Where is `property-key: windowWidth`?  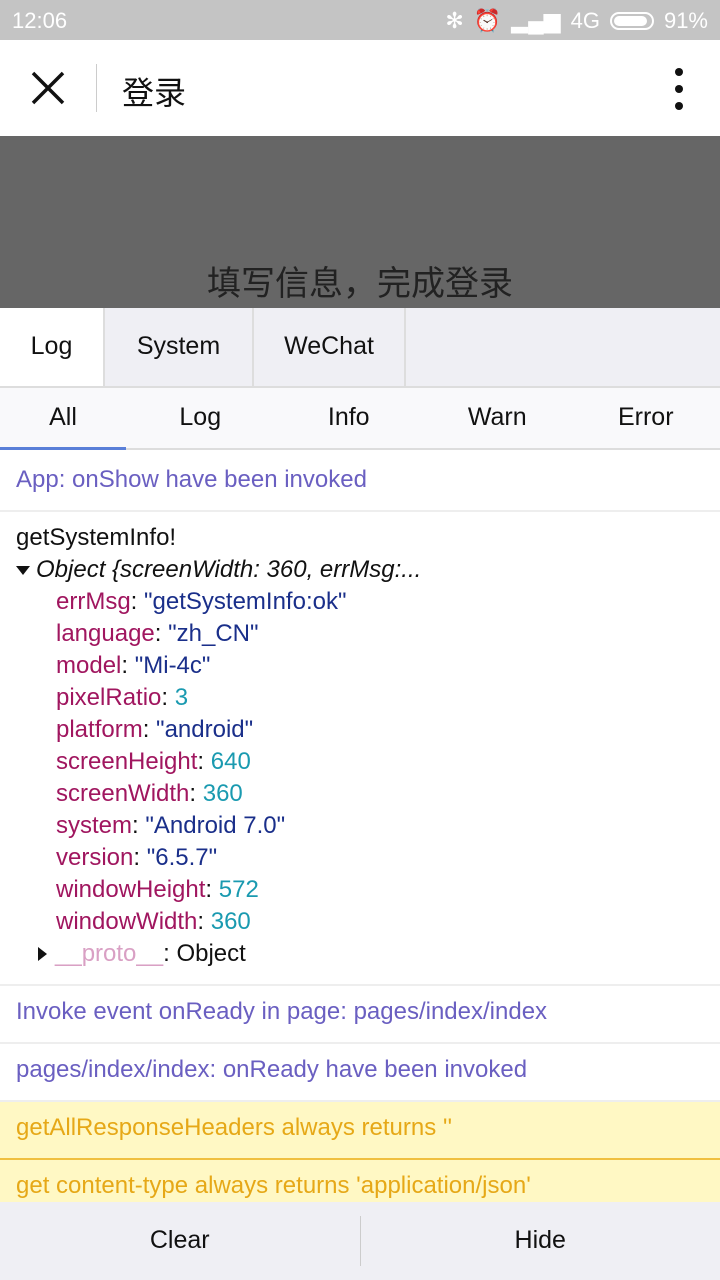
property-key: windowWidth is located at coordinates (127, 921).